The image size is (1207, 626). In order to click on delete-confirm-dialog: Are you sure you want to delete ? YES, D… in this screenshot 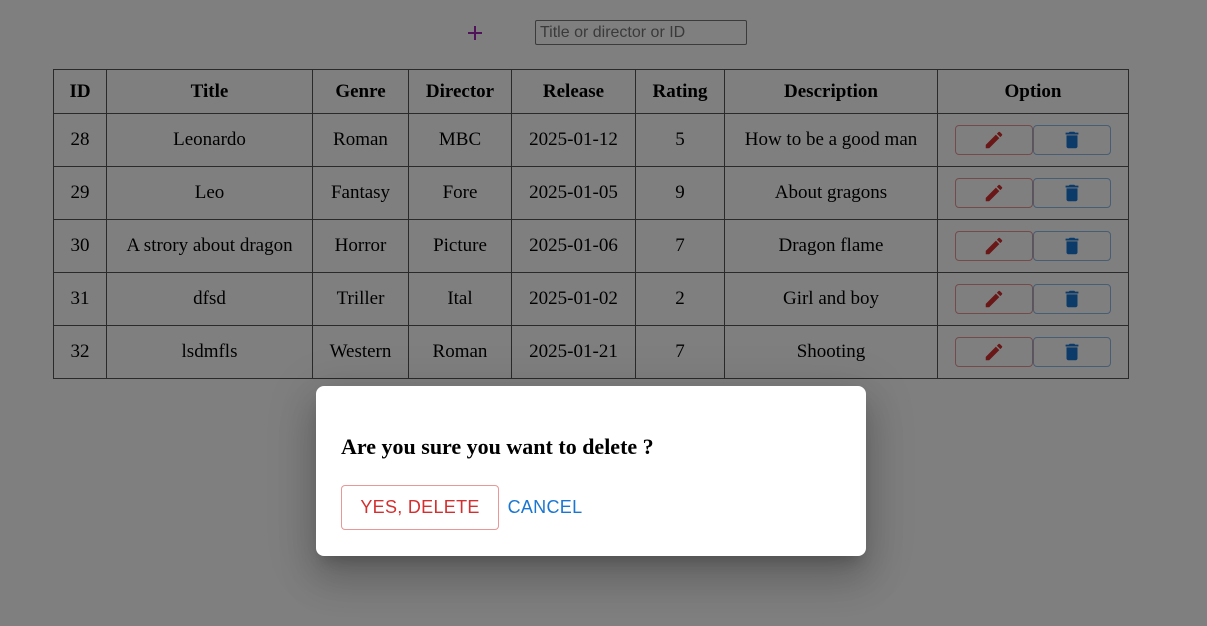, I will do `click(591, 471)`.